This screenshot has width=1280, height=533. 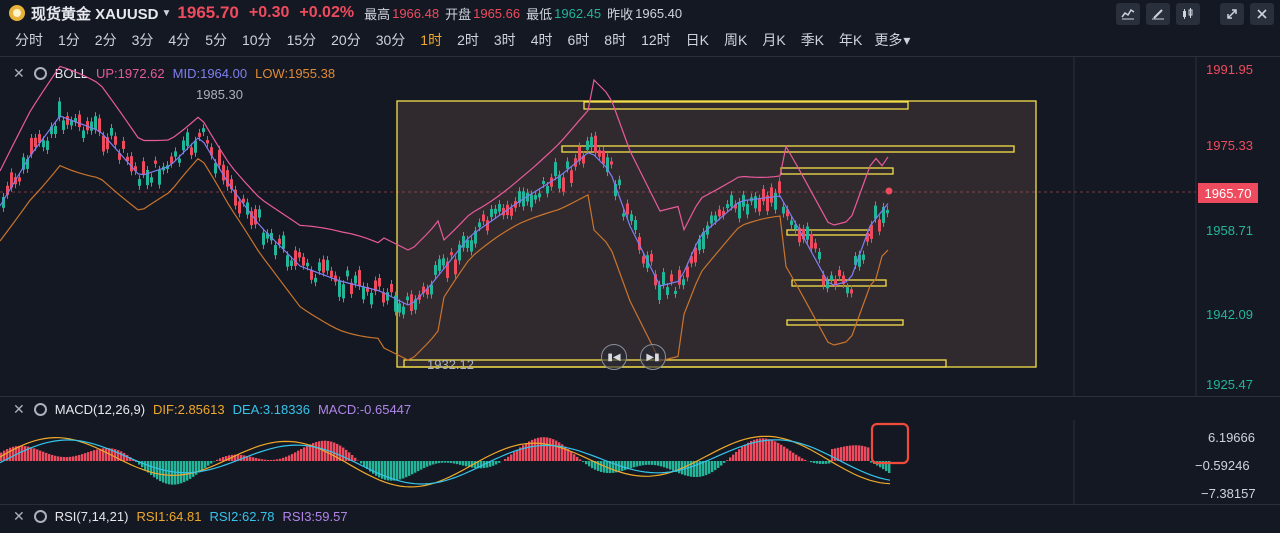 What do you see at coordinates (735, 40) in the screenshot?
I see `timeframe-18: 周K` at bounding box center [735, 40].